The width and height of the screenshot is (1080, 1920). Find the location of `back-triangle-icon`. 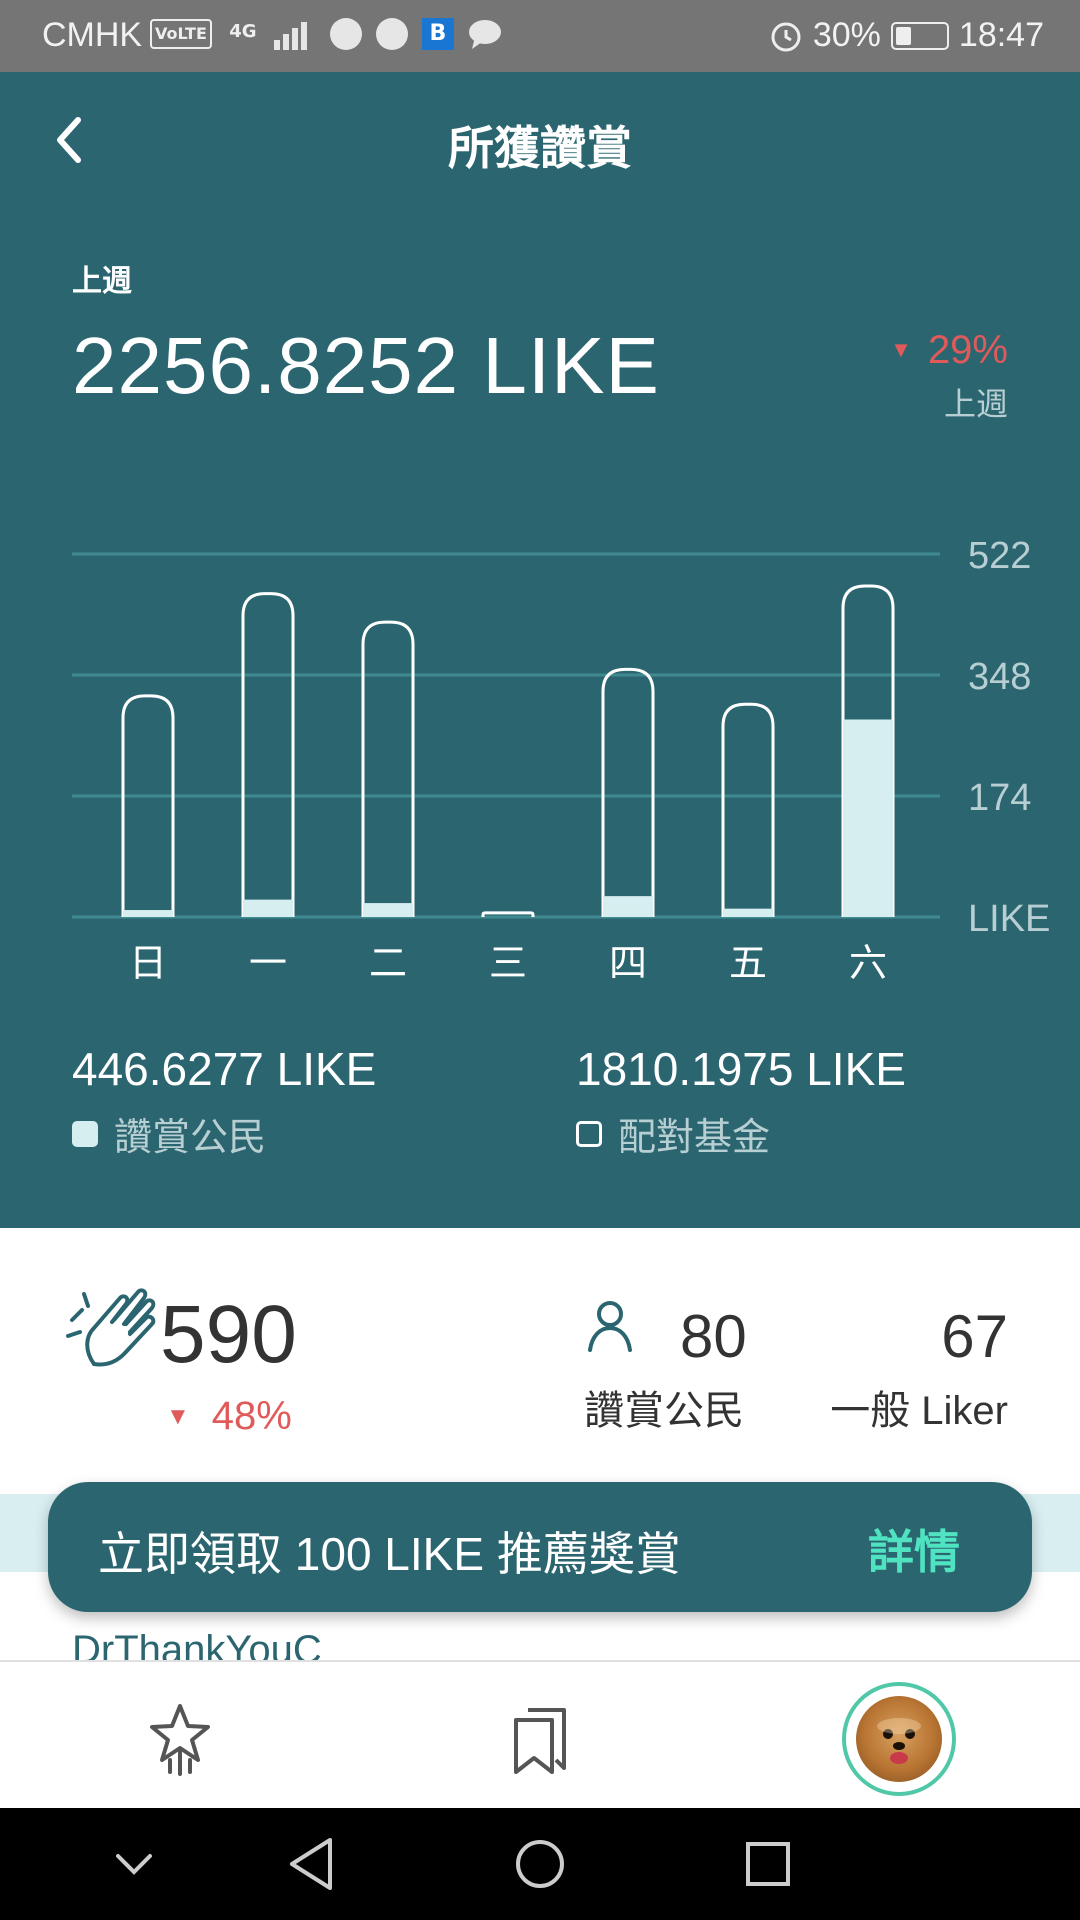

back-triangle-icon is located at coordinates (311, 1864).